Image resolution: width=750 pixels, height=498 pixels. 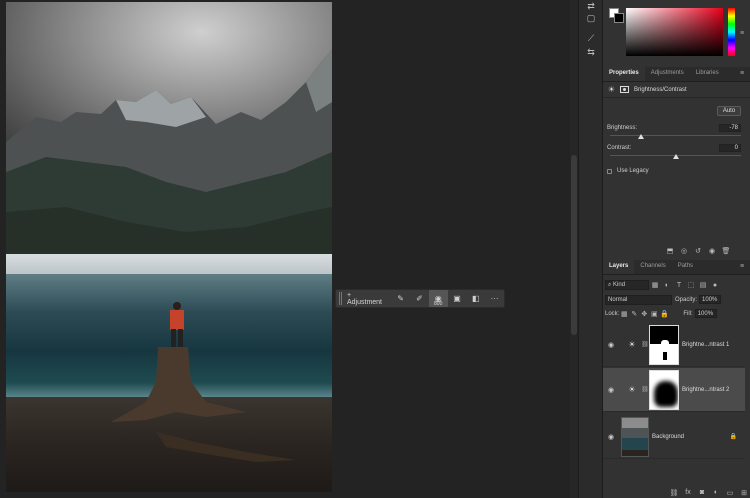 What do you see at coordinates (574, 245) in the screenshot?
I see `scrollbar-thumb` at bounding box center [574, 245].